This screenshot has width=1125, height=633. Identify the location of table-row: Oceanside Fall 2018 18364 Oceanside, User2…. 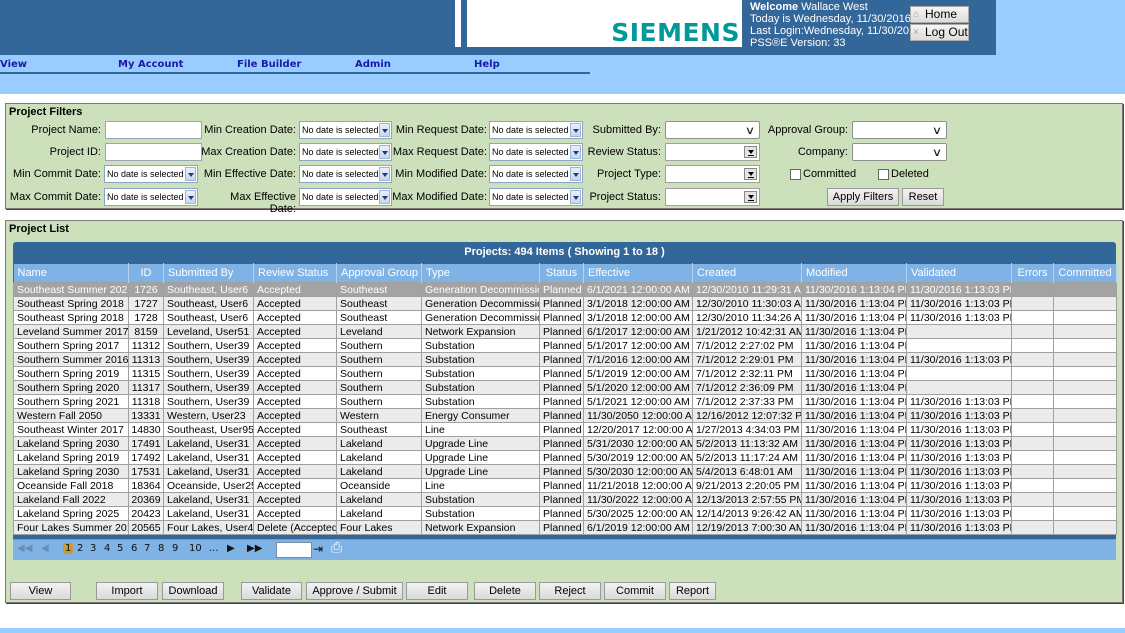
(565, 485).